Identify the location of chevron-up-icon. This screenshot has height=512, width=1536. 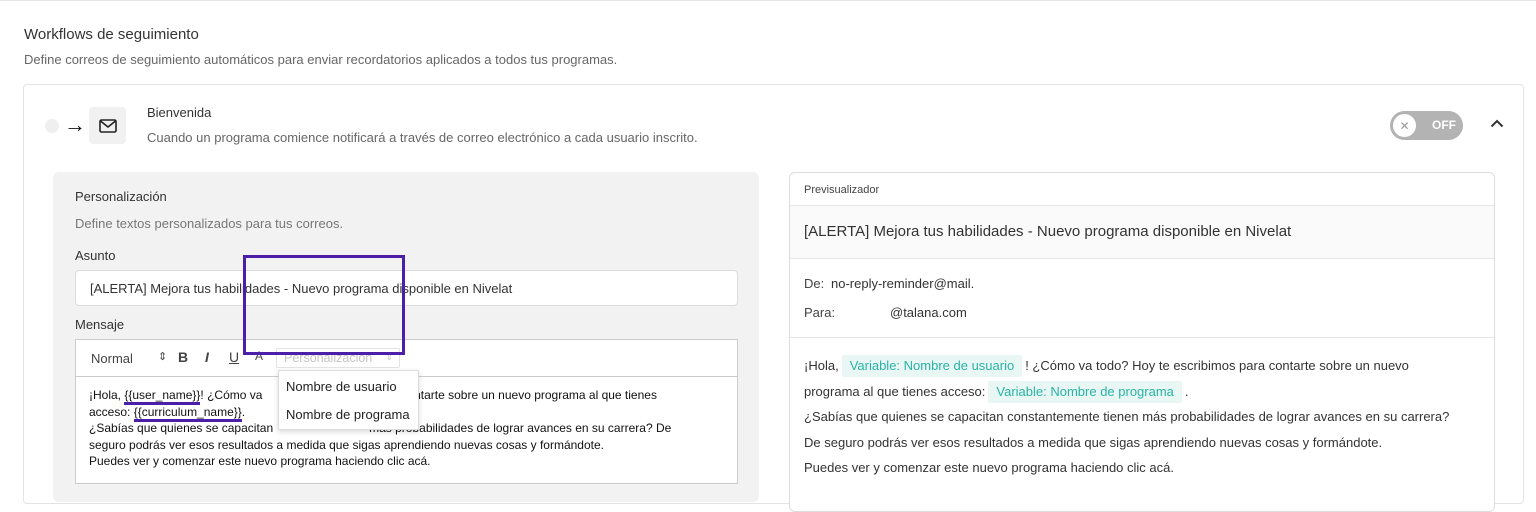
(1497, 123).